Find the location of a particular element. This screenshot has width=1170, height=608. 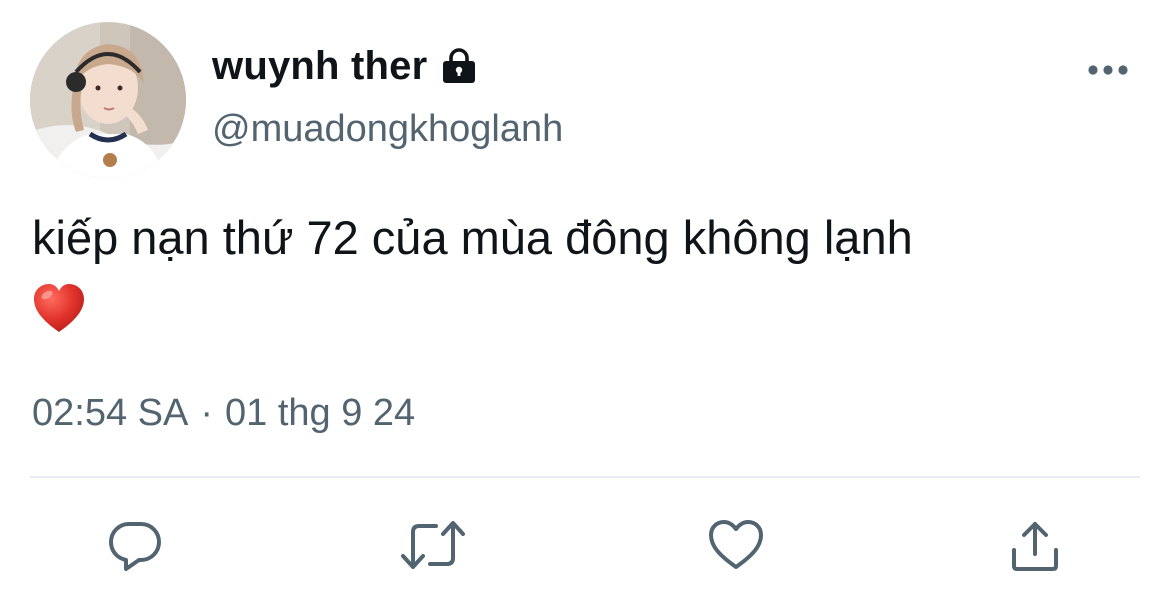

more-options-button is located at coordinates (1108, 72).